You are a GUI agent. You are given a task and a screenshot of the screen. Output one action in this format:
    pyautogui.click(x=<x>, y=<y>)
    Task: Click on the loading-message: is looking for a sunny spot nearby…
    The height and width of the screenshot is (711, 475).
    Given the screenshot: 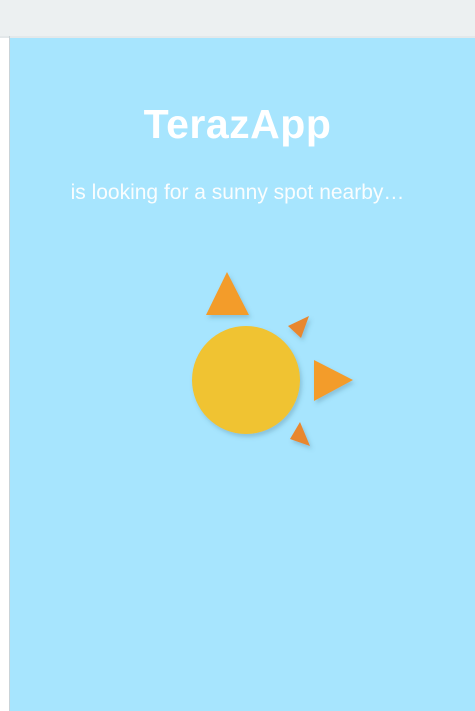 What is the action you would take?
    pyautogui.click(x=237, y=192)
    